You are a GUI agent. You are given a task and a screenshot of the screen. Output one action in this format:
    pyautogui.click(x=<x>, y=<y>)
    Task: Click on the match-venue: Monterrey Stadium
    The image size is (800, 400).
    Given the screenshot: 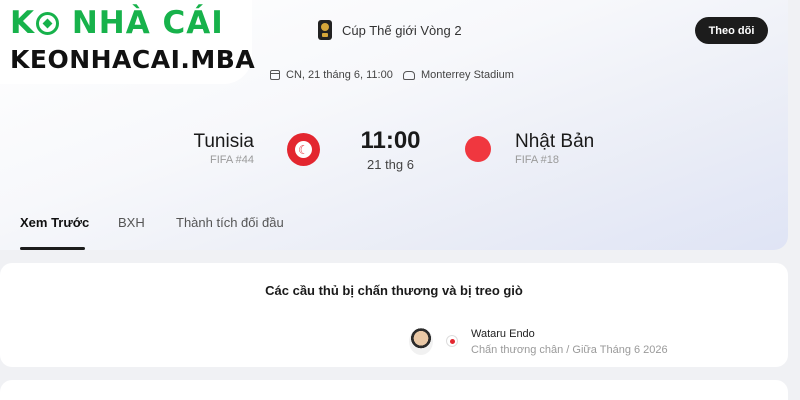 What is the action you would take?
    pyautogui.click(x=458, y=75)
    